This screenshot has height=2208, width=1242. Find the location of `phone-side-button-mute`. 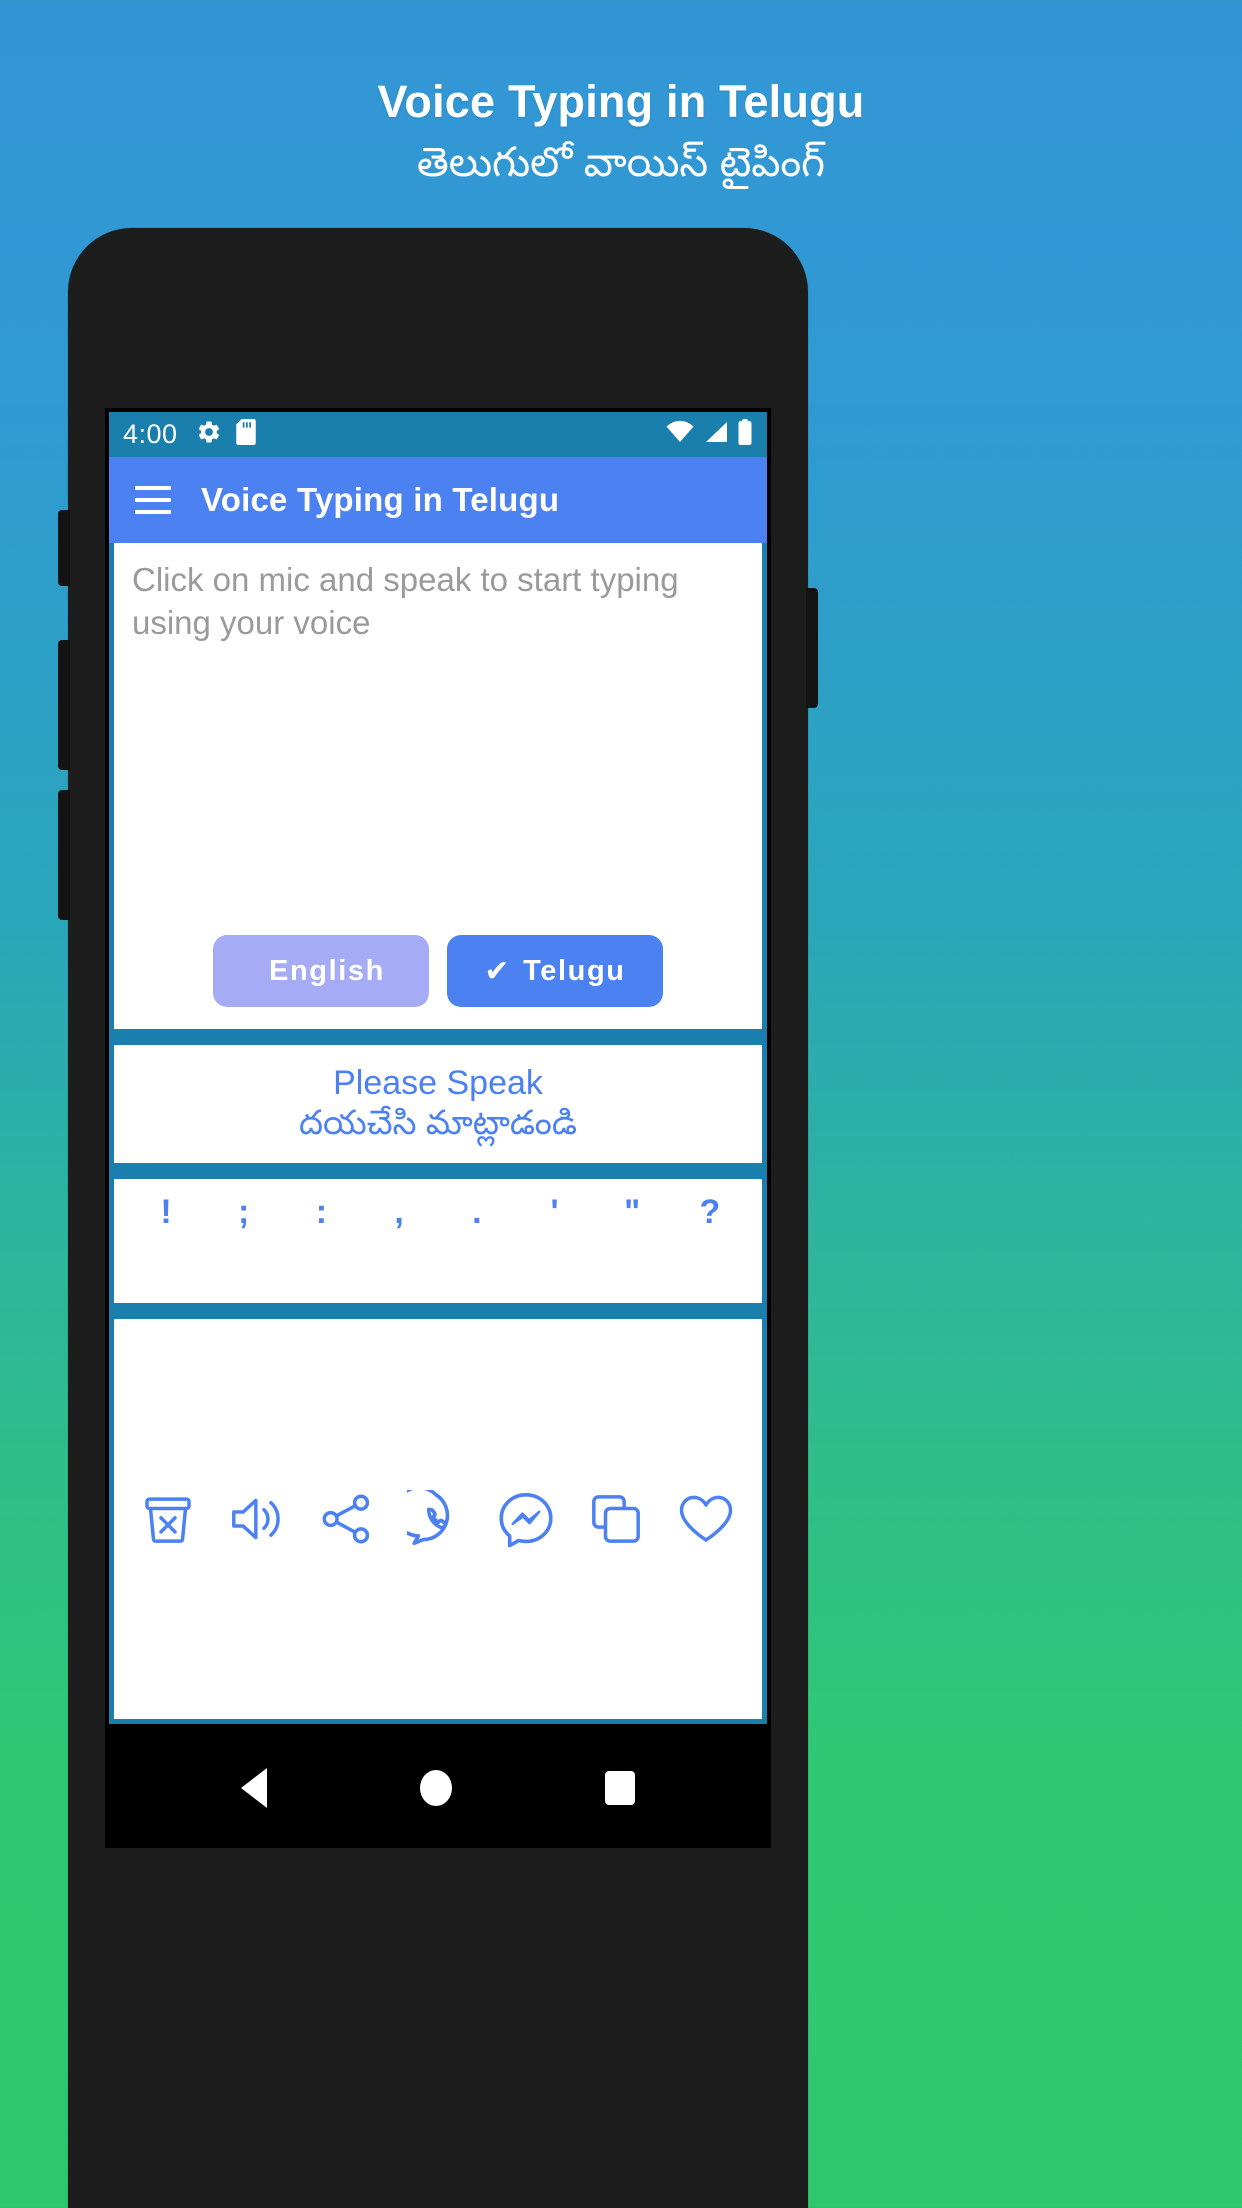

phone-side-button-mute is located at coordinates (64, 548).